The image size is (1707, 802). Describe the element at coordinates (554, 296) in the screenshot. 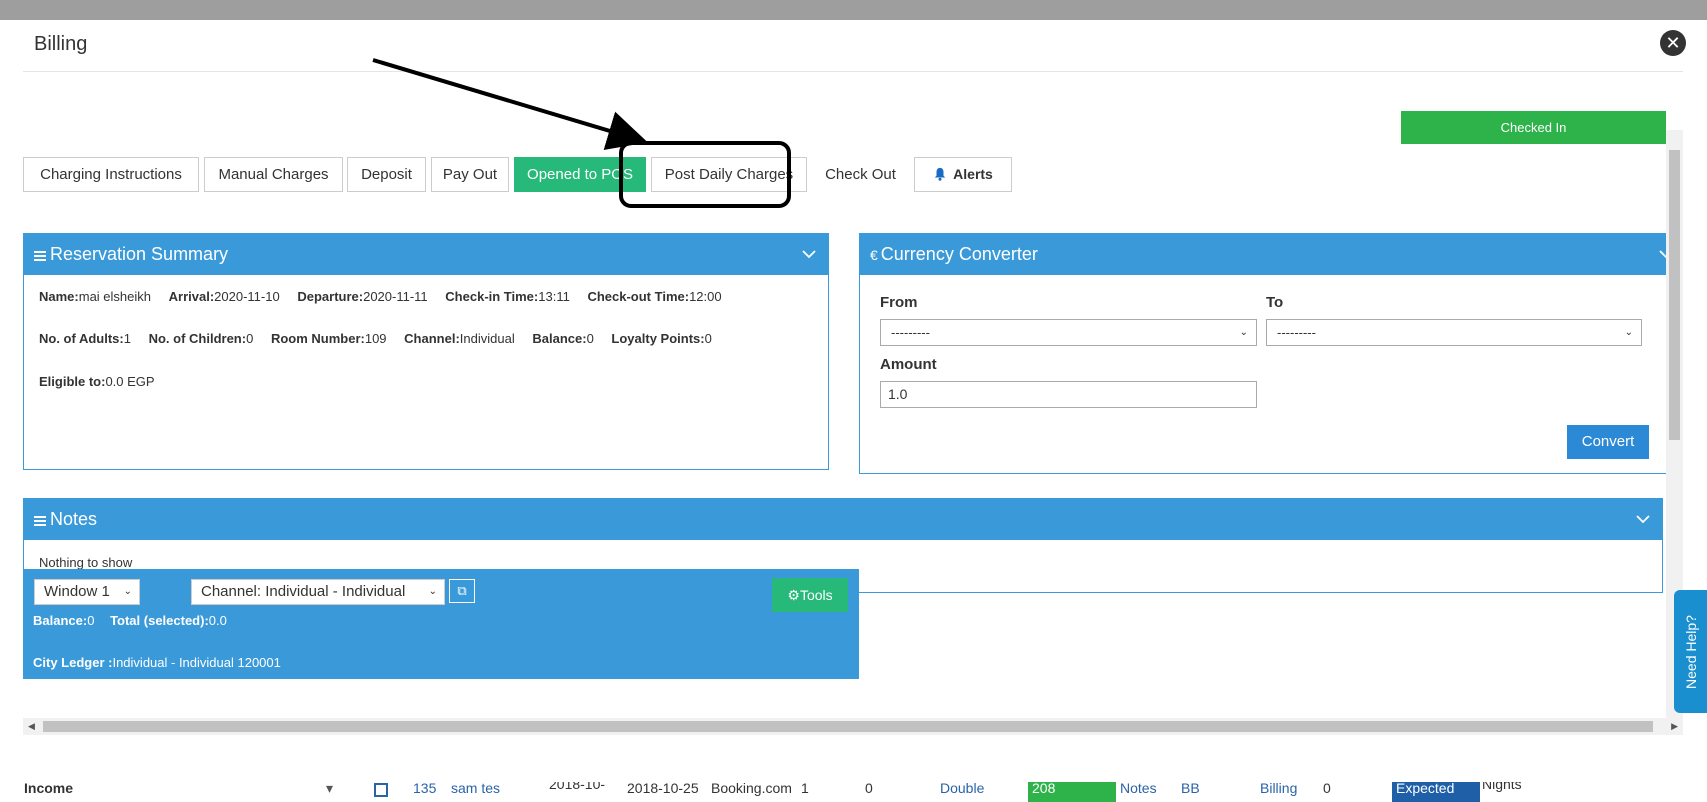

I see `checkin-value: 13:11` at that location.